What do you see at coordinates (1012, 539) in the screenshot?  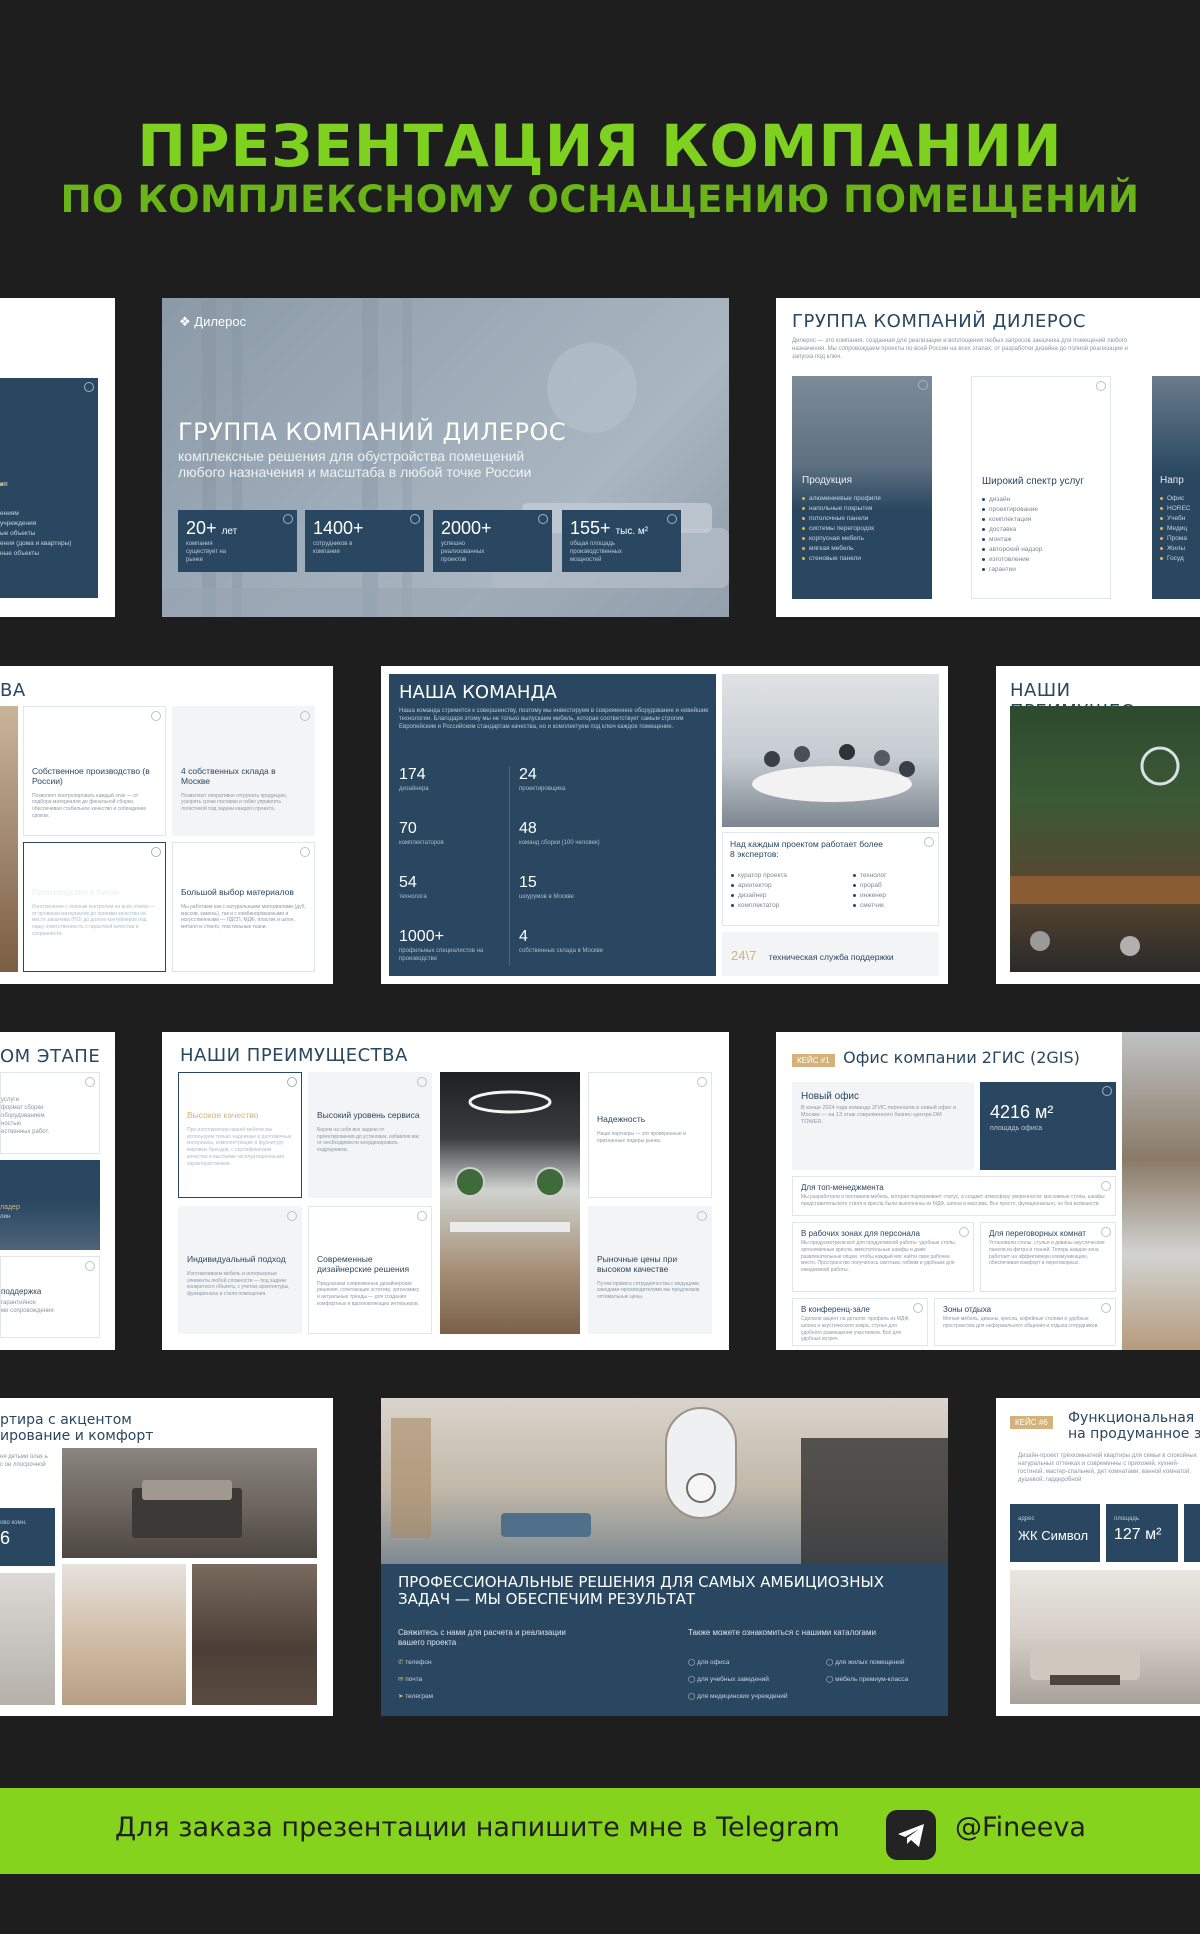 I see `list-item: монтаж` at bounding box center [1012, 539].